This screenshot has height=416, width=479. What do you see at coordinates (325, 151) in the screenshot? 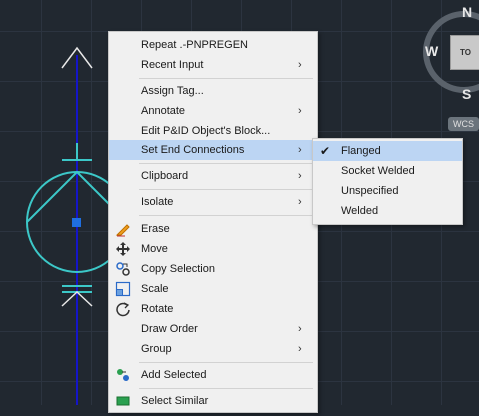
I see `checkmark-icon: ✔` at bounding box center [325, 151].